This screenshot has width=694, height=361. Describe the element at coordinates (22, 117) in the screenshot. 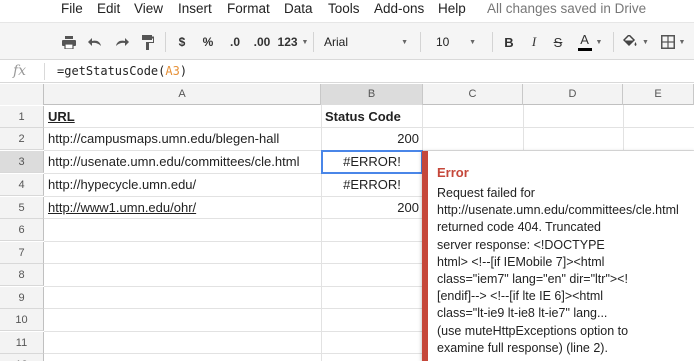

I see `row-header-1: 1` at that location.